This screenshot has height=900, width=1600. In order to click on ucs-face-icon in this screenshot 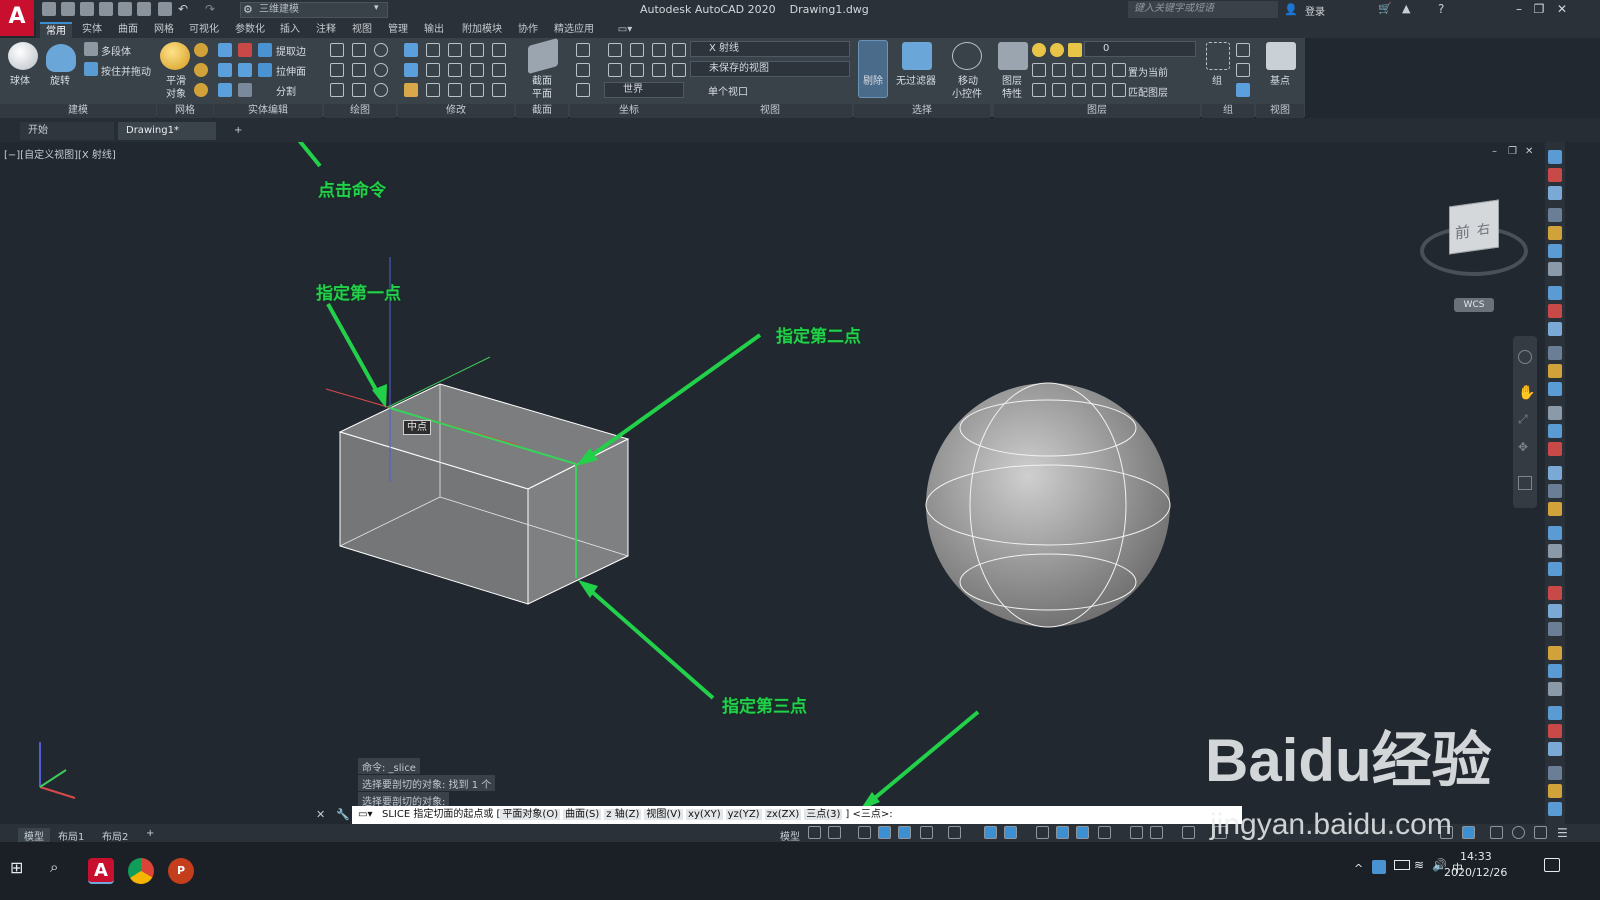, I will do `click(679, 70)`.